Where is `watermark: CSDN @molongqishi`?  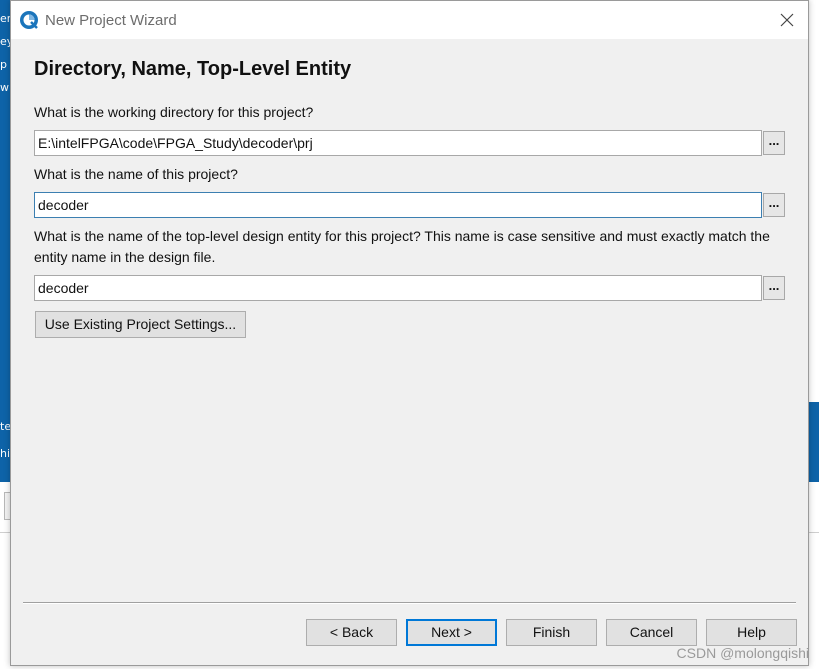 watermark: CSDN @molongqishi is located at coordinates (742, 653).